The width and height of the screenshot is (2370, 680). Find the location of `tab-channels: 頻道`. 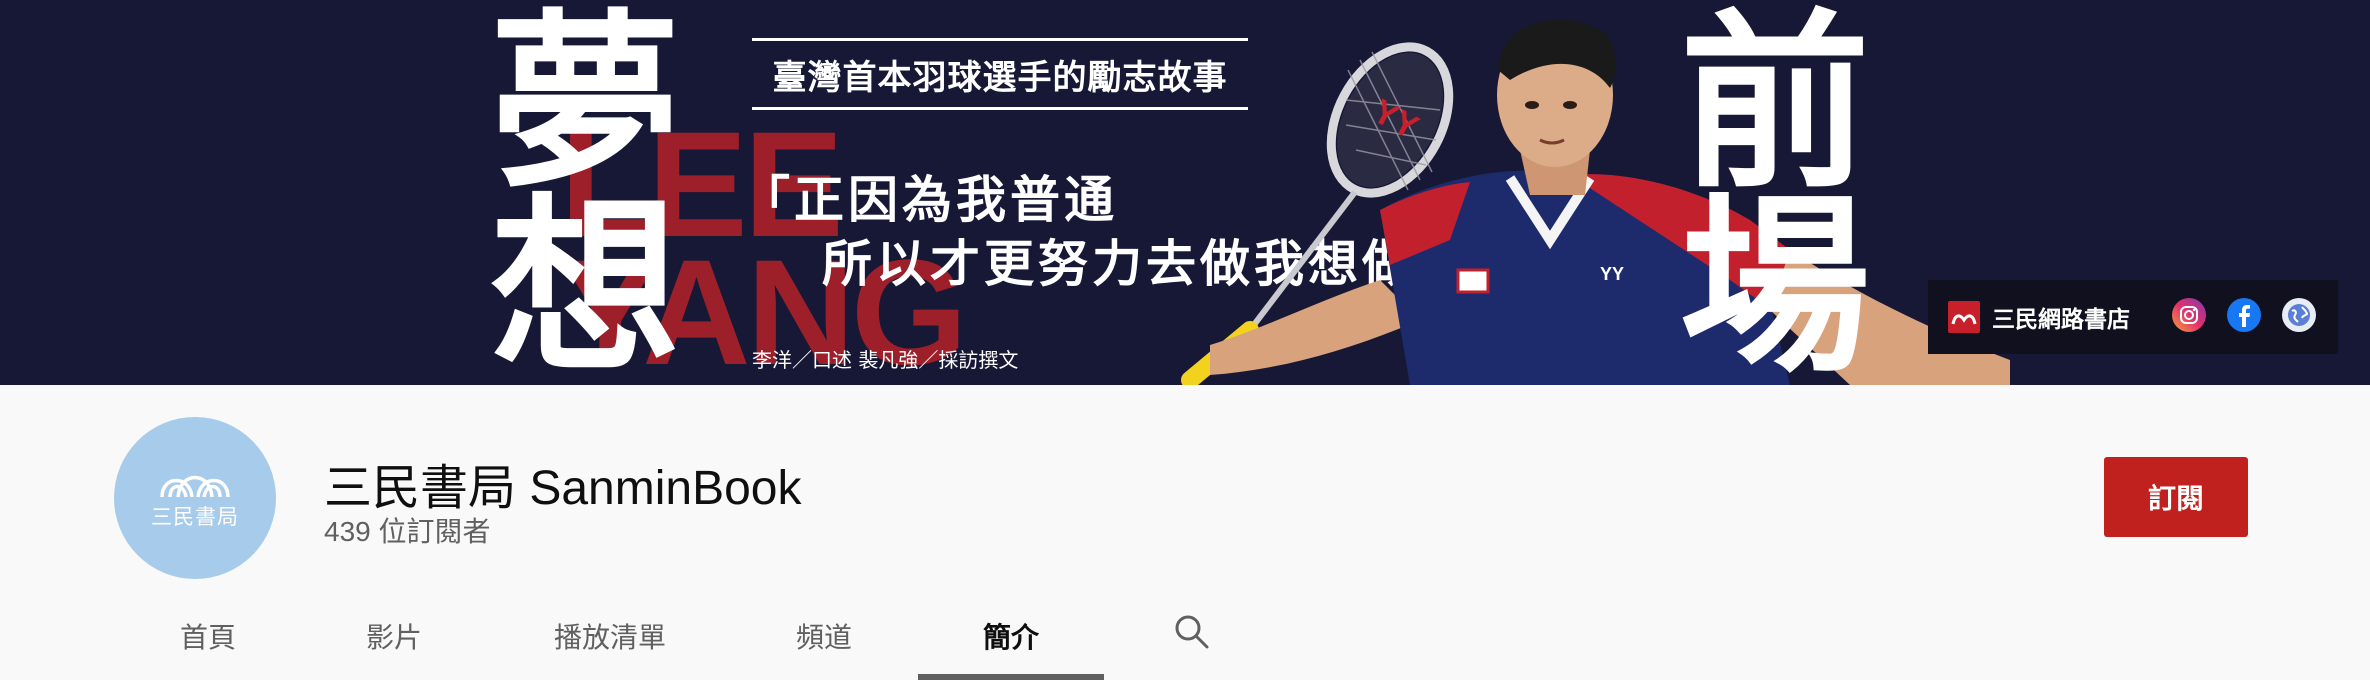

tab-channels: 頻道 is located at coordinates (824, 640).